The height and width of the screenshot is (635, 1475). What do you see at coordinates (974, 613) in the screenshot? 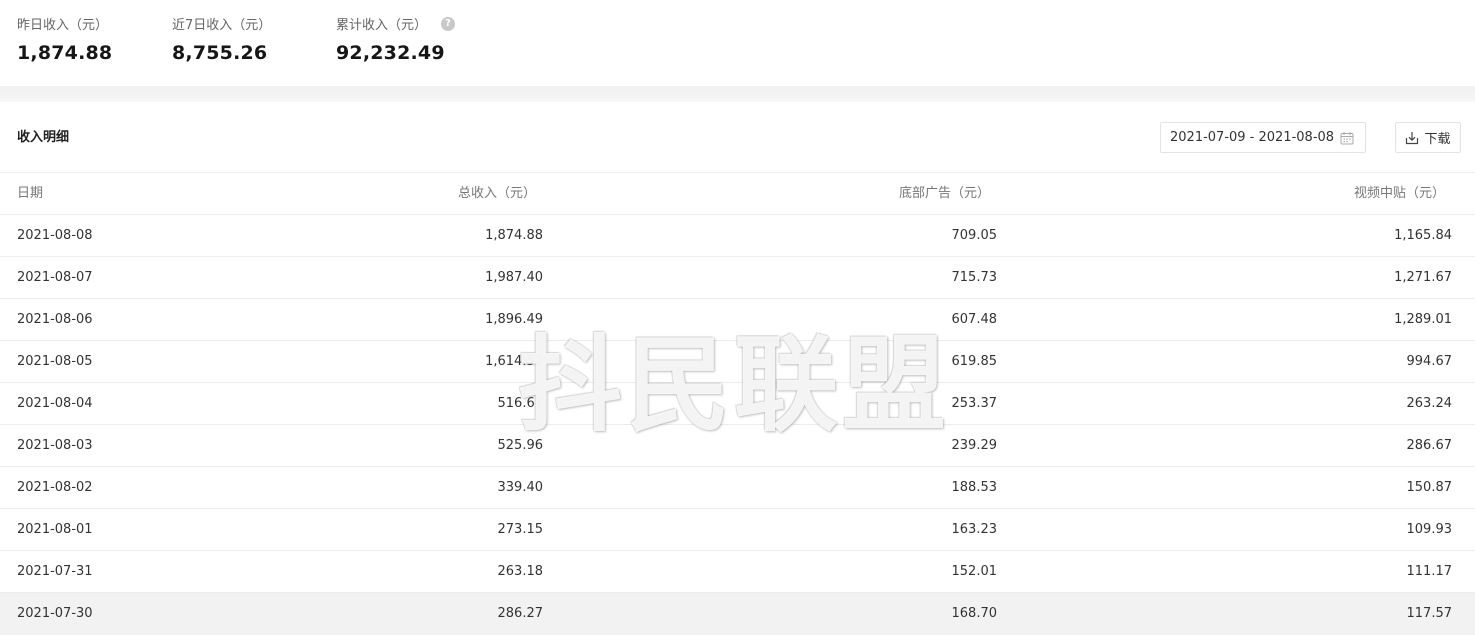
I see `cell-bottom-ad: 168.70` at bounding box center [974, 613].